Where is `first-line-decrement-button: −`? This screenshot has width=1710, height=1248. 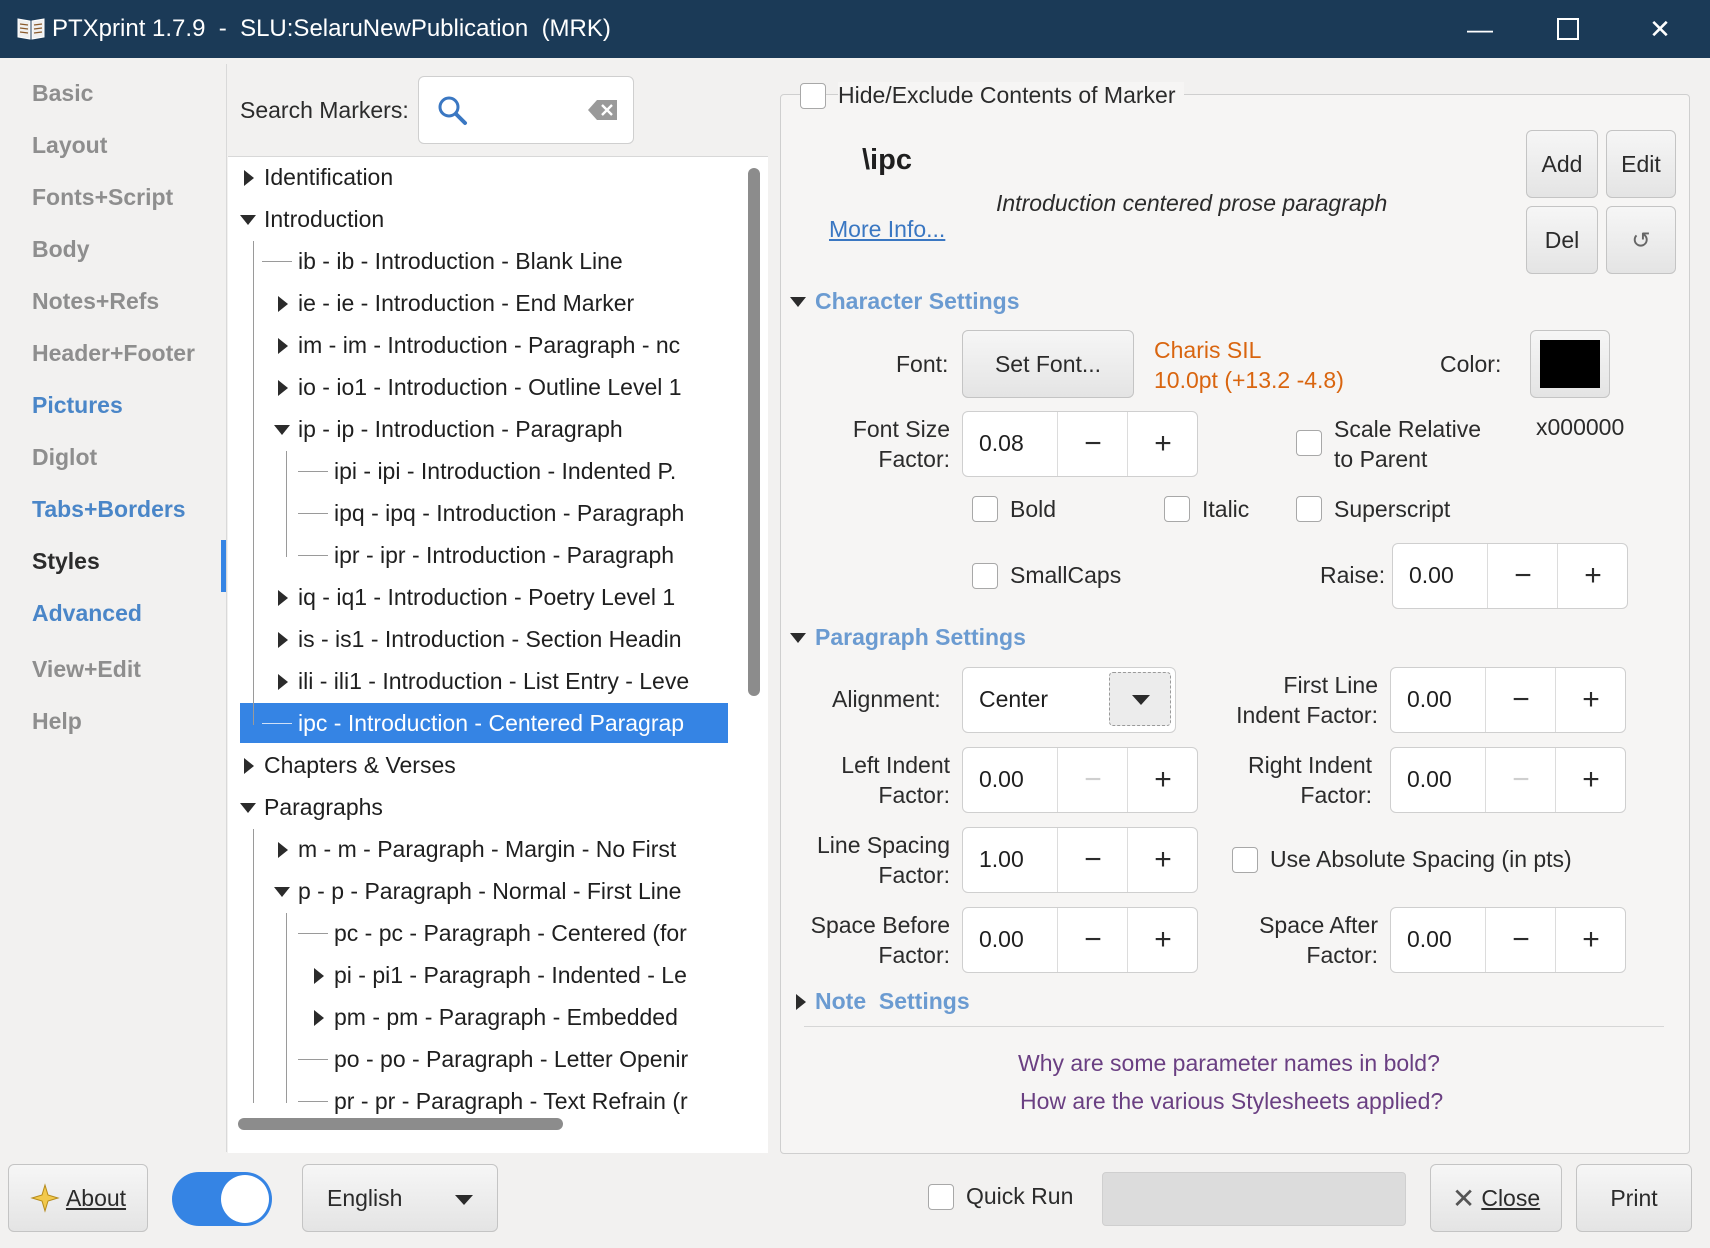 first-line-decrement-button: − is located at coordinates (1520, 700).